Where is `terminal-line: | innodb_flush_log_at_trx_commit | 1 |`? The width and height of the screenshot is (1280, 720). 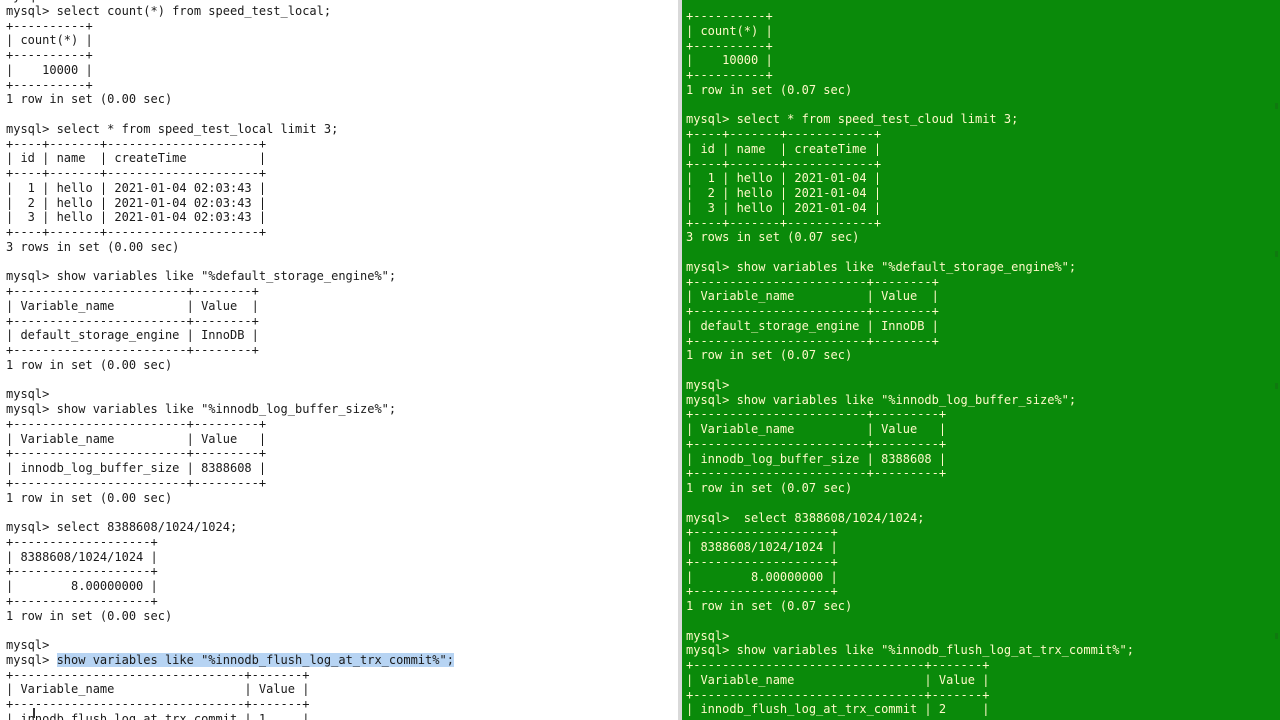
terminal-line: | innodb_flush_log_at_trx_commit | 1 | is located at coordinates (158, 715).